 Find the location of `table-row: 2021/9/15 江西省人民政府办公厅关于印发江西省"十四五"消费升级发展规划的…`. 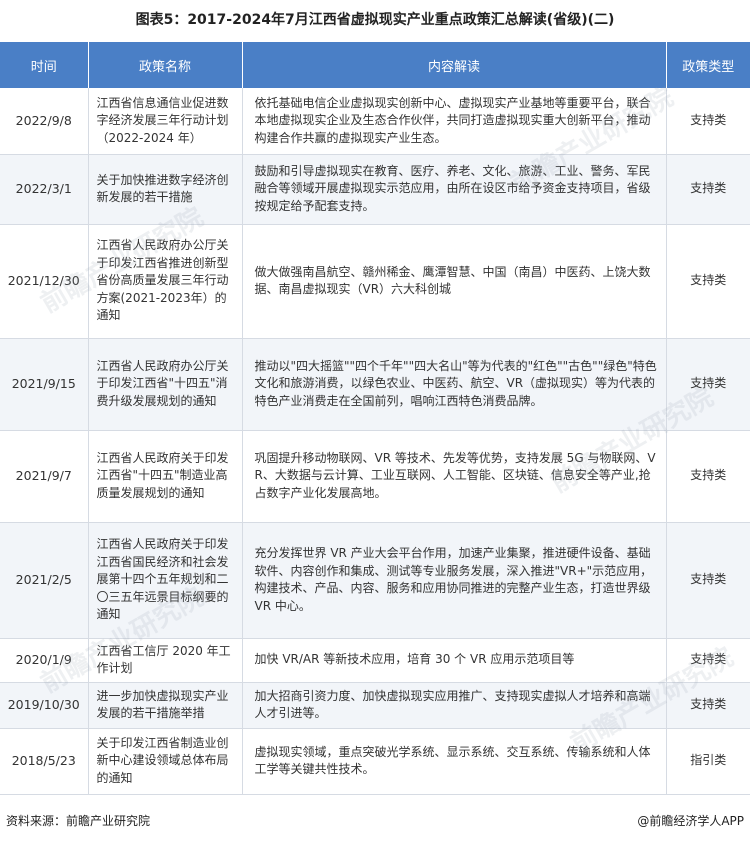

table-row: 2021/9/15 江西省人民政府办公厅关于印发江西省"十四五"消费升级发展规划的… is located at coordinates (375, 384).